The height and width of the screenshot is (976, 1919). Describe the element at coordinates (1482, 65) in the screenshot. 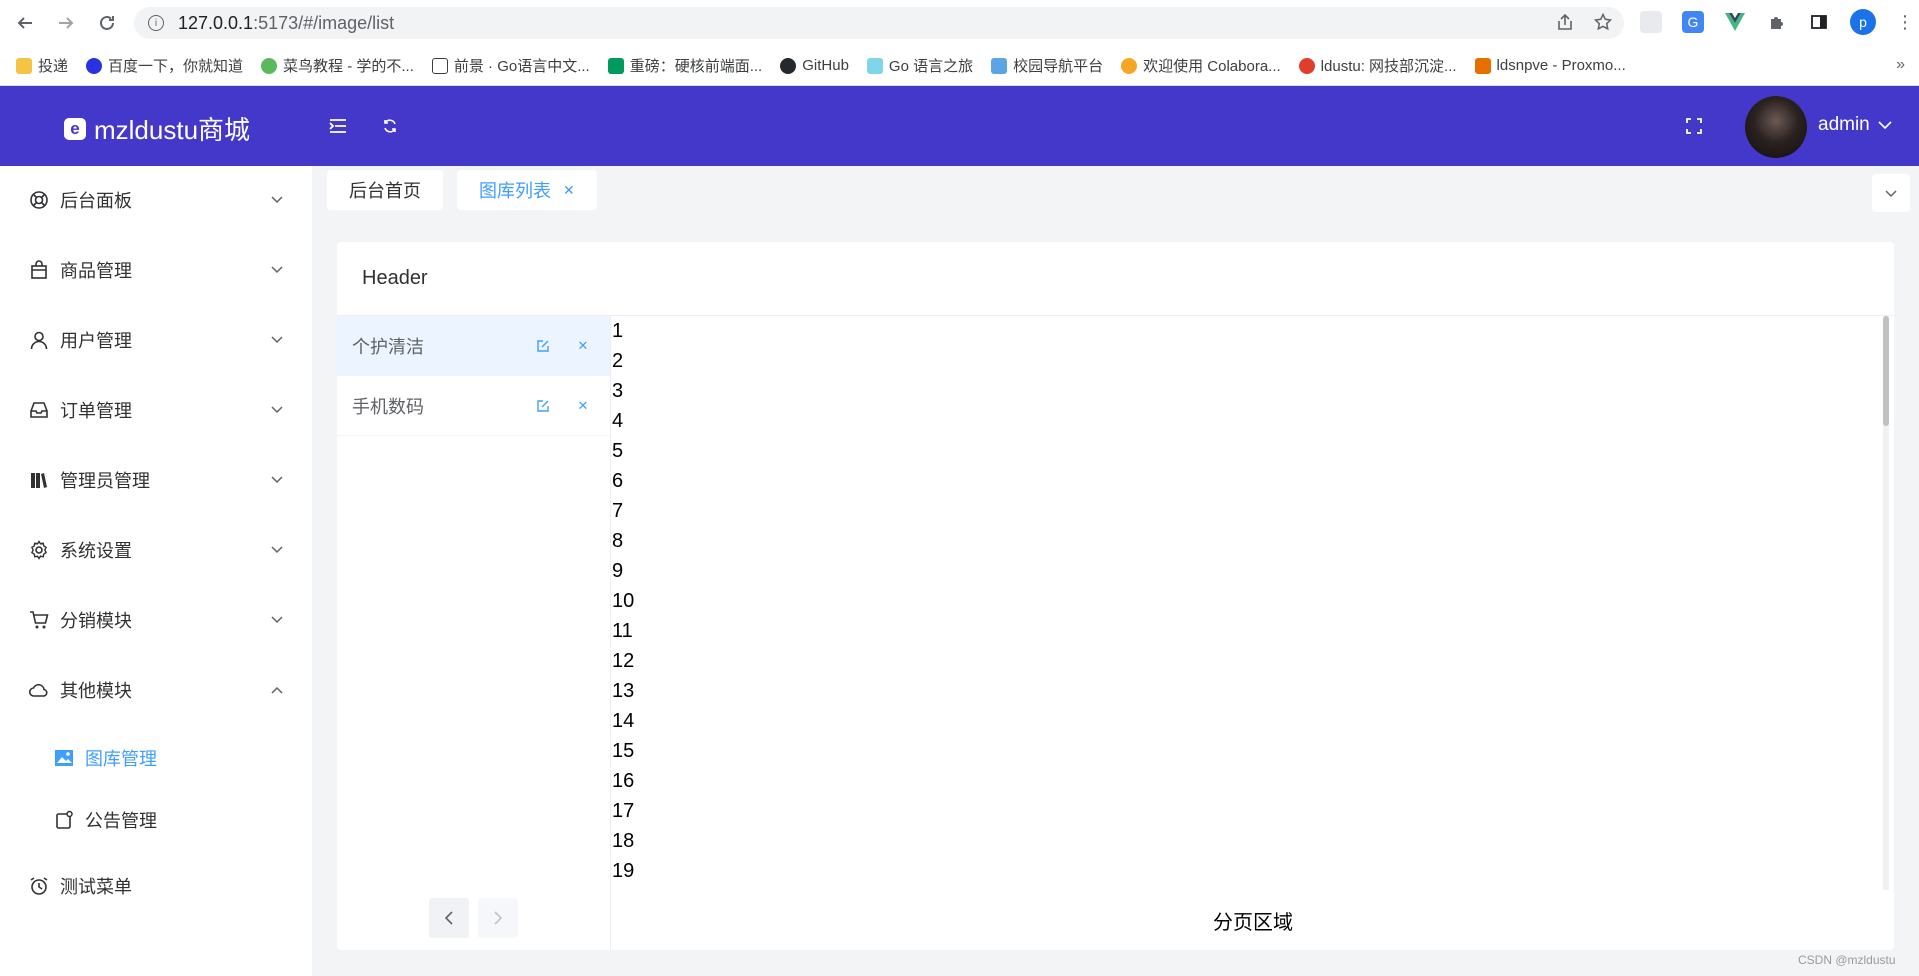

I see `proxmox-icon` at that location.